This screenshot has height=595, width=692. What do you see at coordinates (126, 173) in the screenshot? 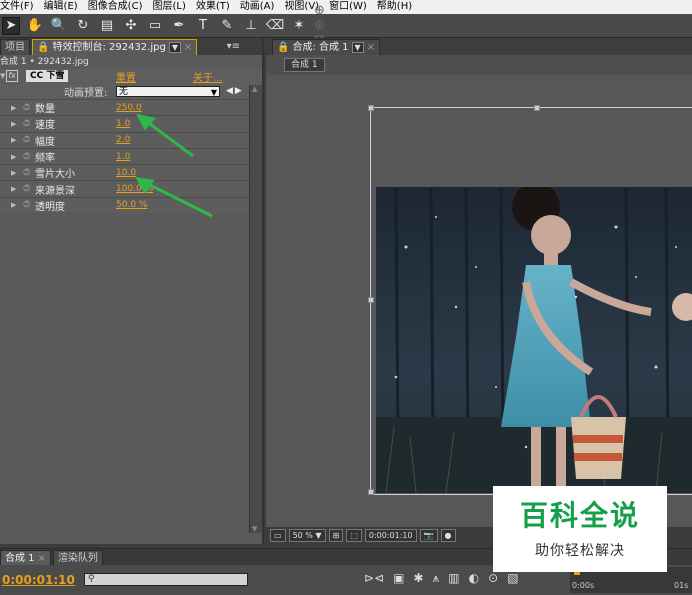
I see `property-value: 10.0` at bounding box center [126, 173].